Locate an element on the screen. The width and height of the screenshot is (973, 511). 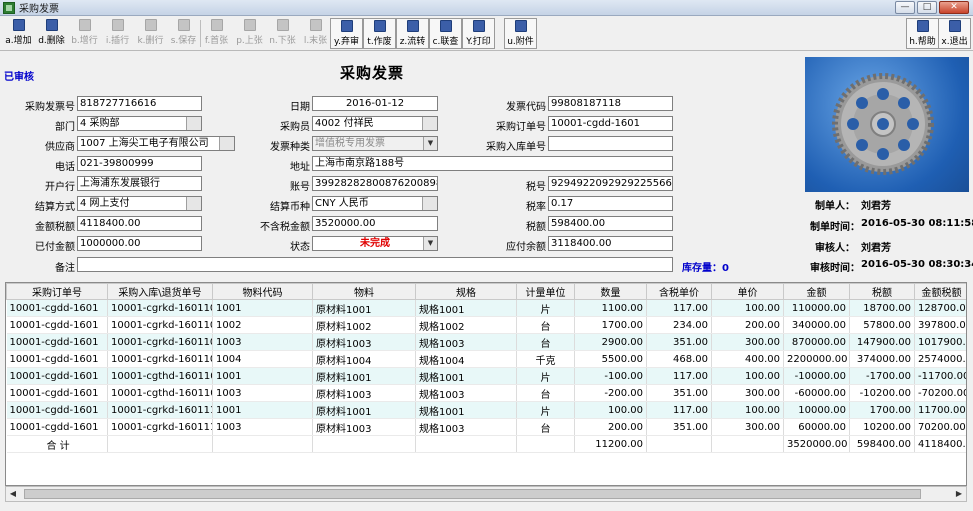
maximize-button: □ is located at coordinates (927, 7).